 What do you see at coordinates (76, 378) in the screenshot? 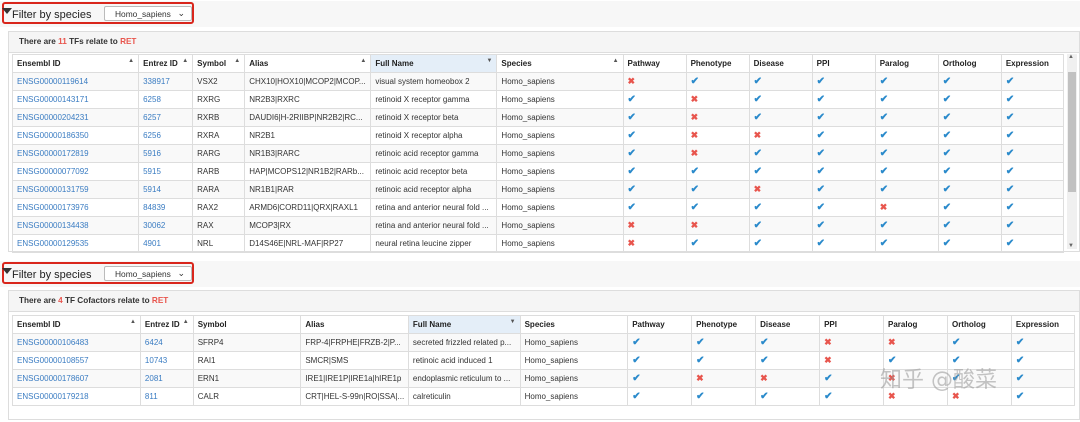
I see `ensembl-id-link: ENSG00000178607` at bounding box center [76, 378].